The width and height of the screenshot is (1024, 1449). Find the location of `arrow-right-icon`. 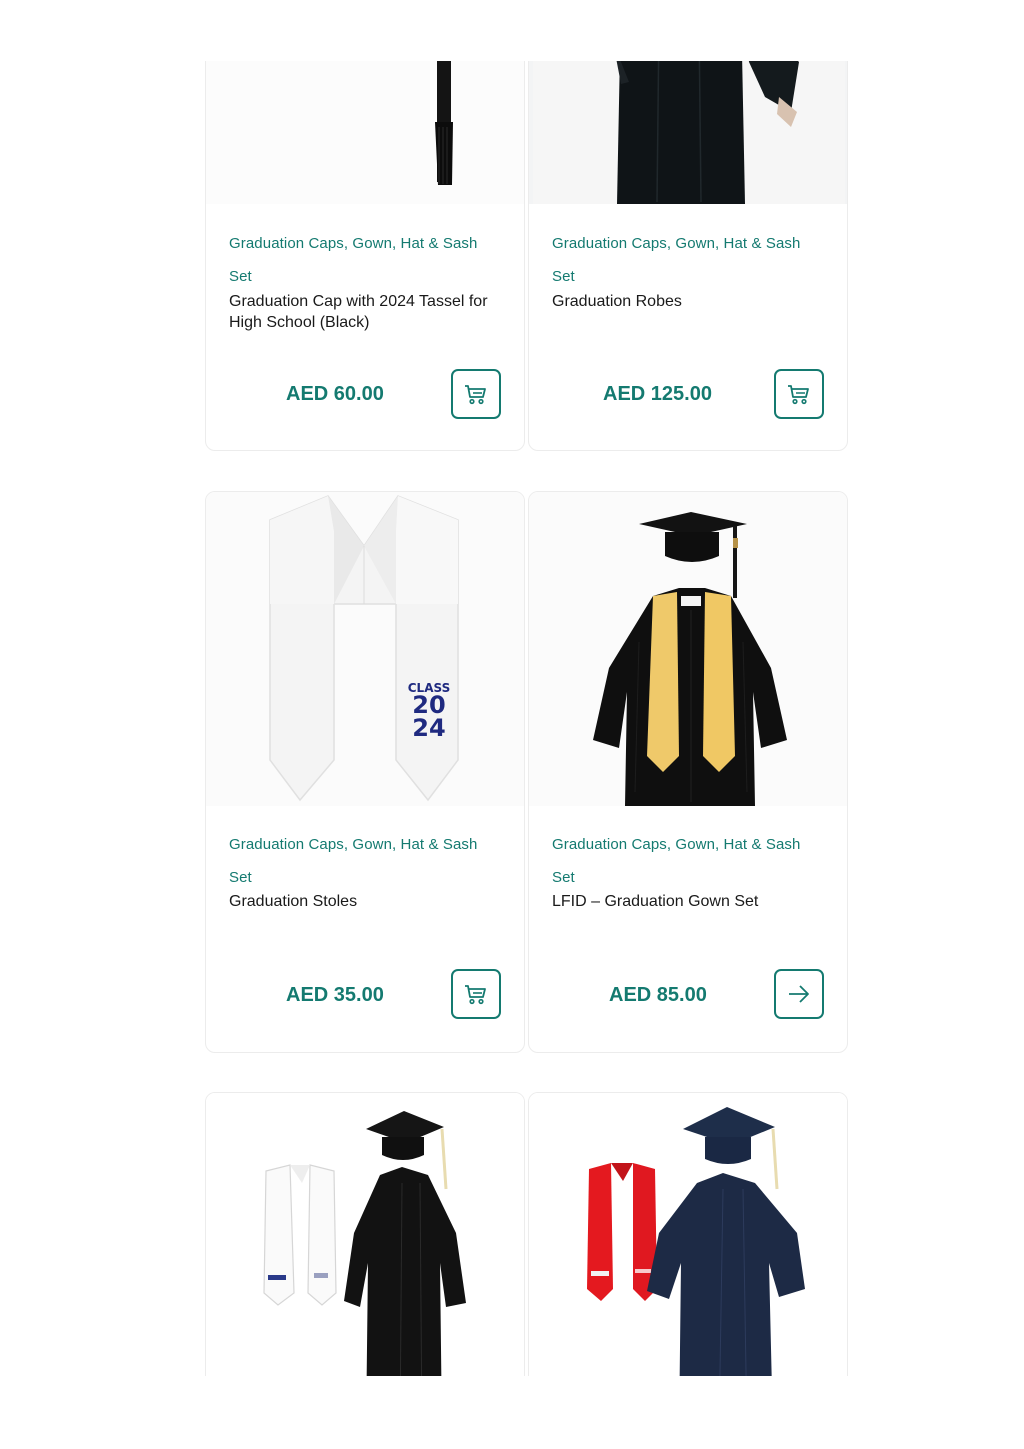

arrow-right-icon is located at coordinates (799, 994).